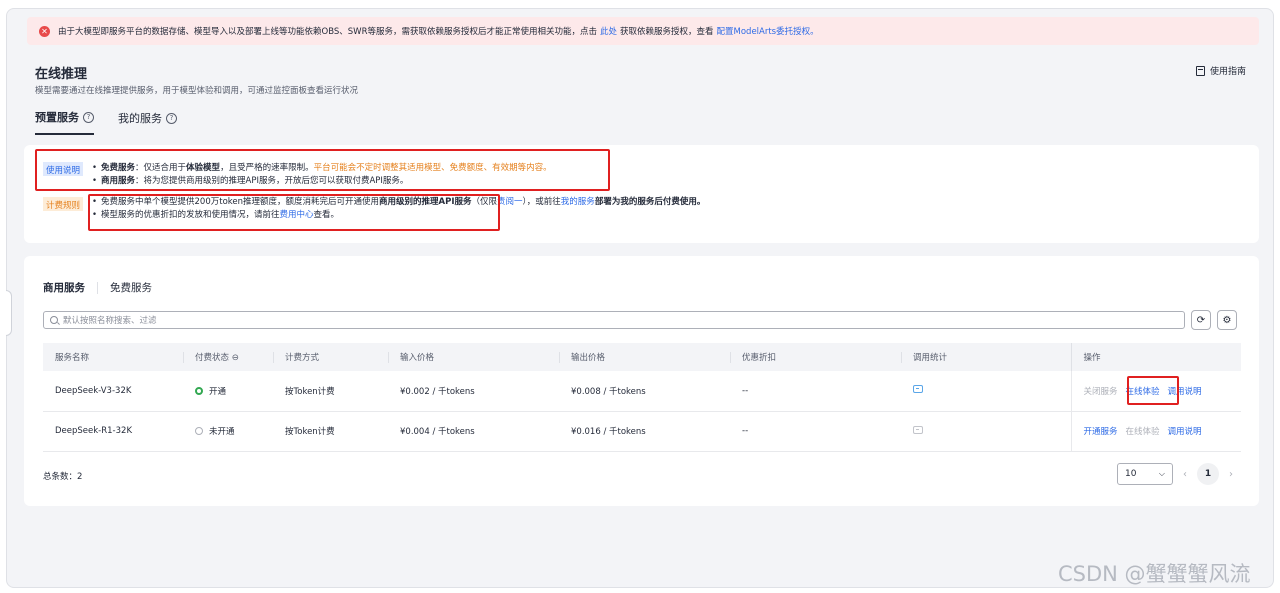 The image size is (1280, 593). I want to click on payment-status: 开通, so click(228, 391).